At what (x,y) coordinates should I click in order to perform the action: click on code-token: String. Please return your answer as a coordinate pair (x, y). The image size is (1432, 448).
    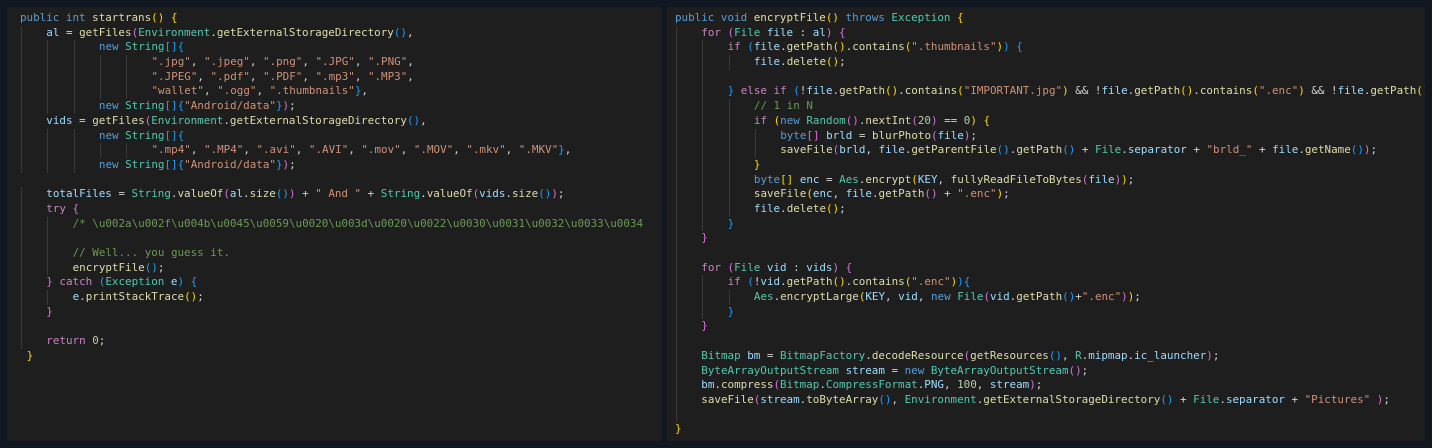
    Looking at the image, I should click on (151, 194).